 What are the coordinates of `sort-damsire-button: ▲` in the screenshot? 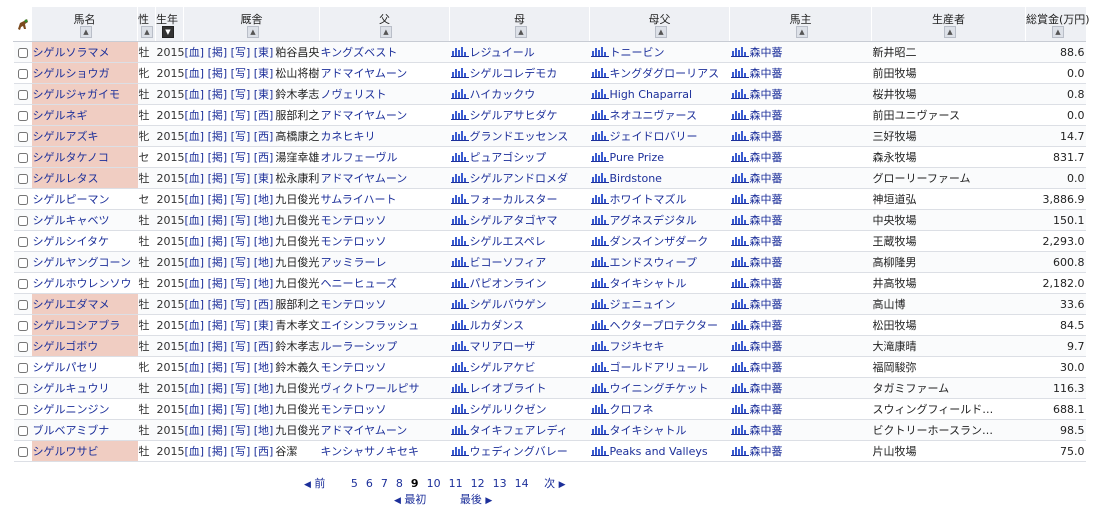 It's located at (661, 32).